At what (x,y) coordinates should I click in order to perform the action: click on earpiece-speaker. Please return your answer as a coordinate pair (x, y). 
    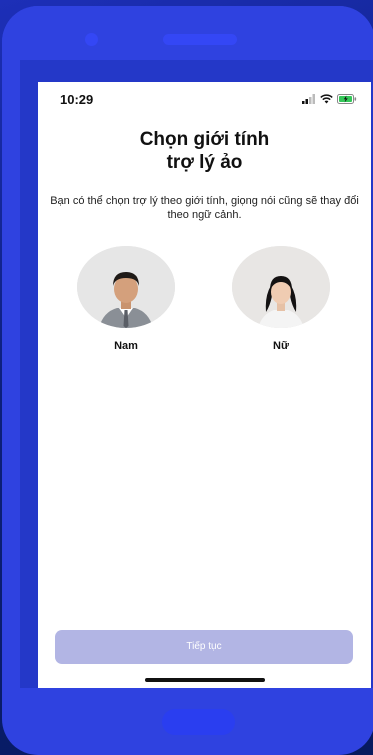
    Looking at the image, I should click on (200, 39).